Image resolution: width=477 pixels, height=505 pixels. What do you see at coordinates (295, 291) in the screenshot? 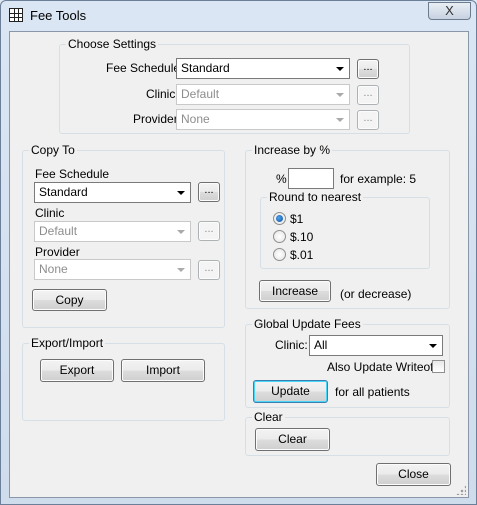
I see `increase-button: Increase` at bounding box center [295, 291].